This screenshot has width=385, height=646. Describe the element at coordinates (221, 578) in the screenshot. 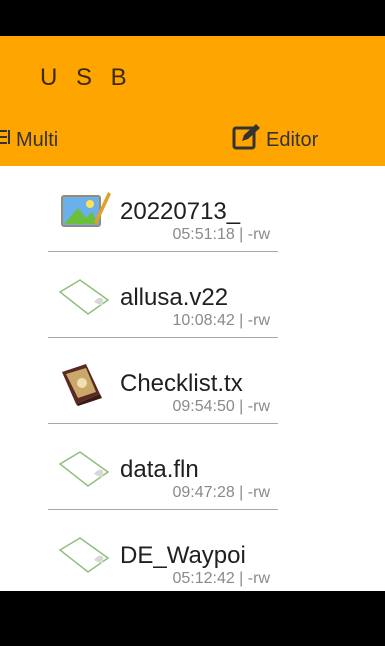

I see `file-meta: 05:12:42 | -rw` at that location.